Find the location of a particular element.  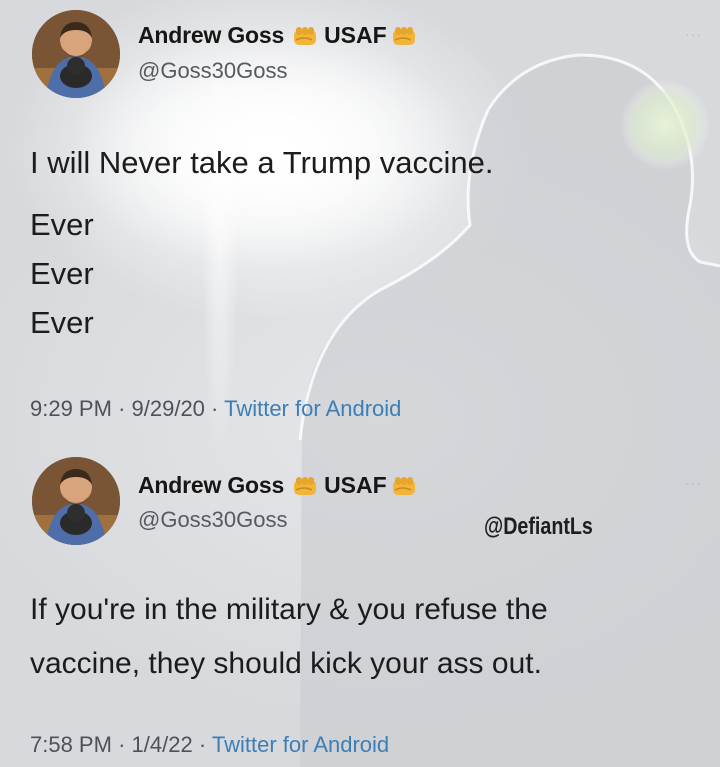

tweet-meta: 7:58 PM · 1/4/22 · Twitter for Android is located at coordinates (209, 745).